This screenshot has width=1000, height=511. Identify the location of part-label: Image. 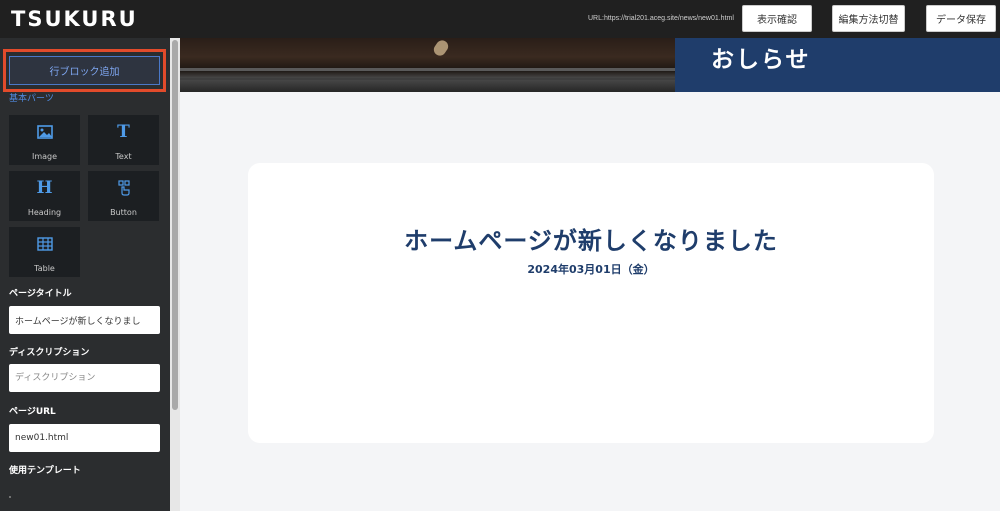
(44, 156).